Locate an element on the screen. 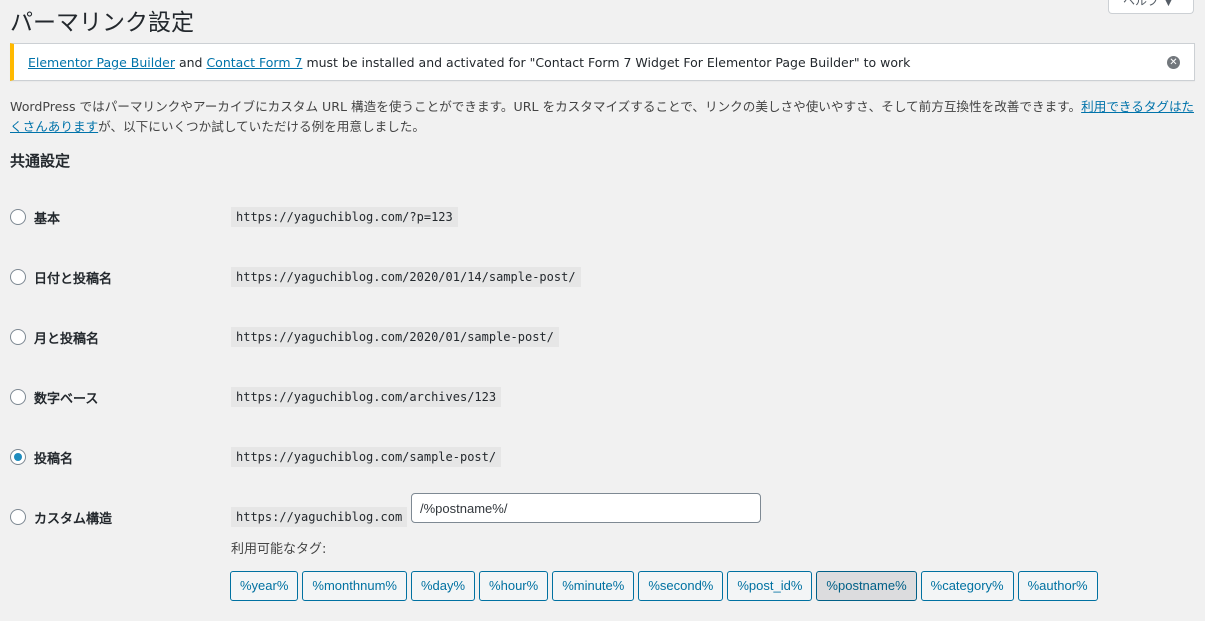 The height and width of the screenshot is (621, 1205). intro-text-after: が、以下にいくつか試していただける例を用意しました。 is located at coordinates (261, 126).